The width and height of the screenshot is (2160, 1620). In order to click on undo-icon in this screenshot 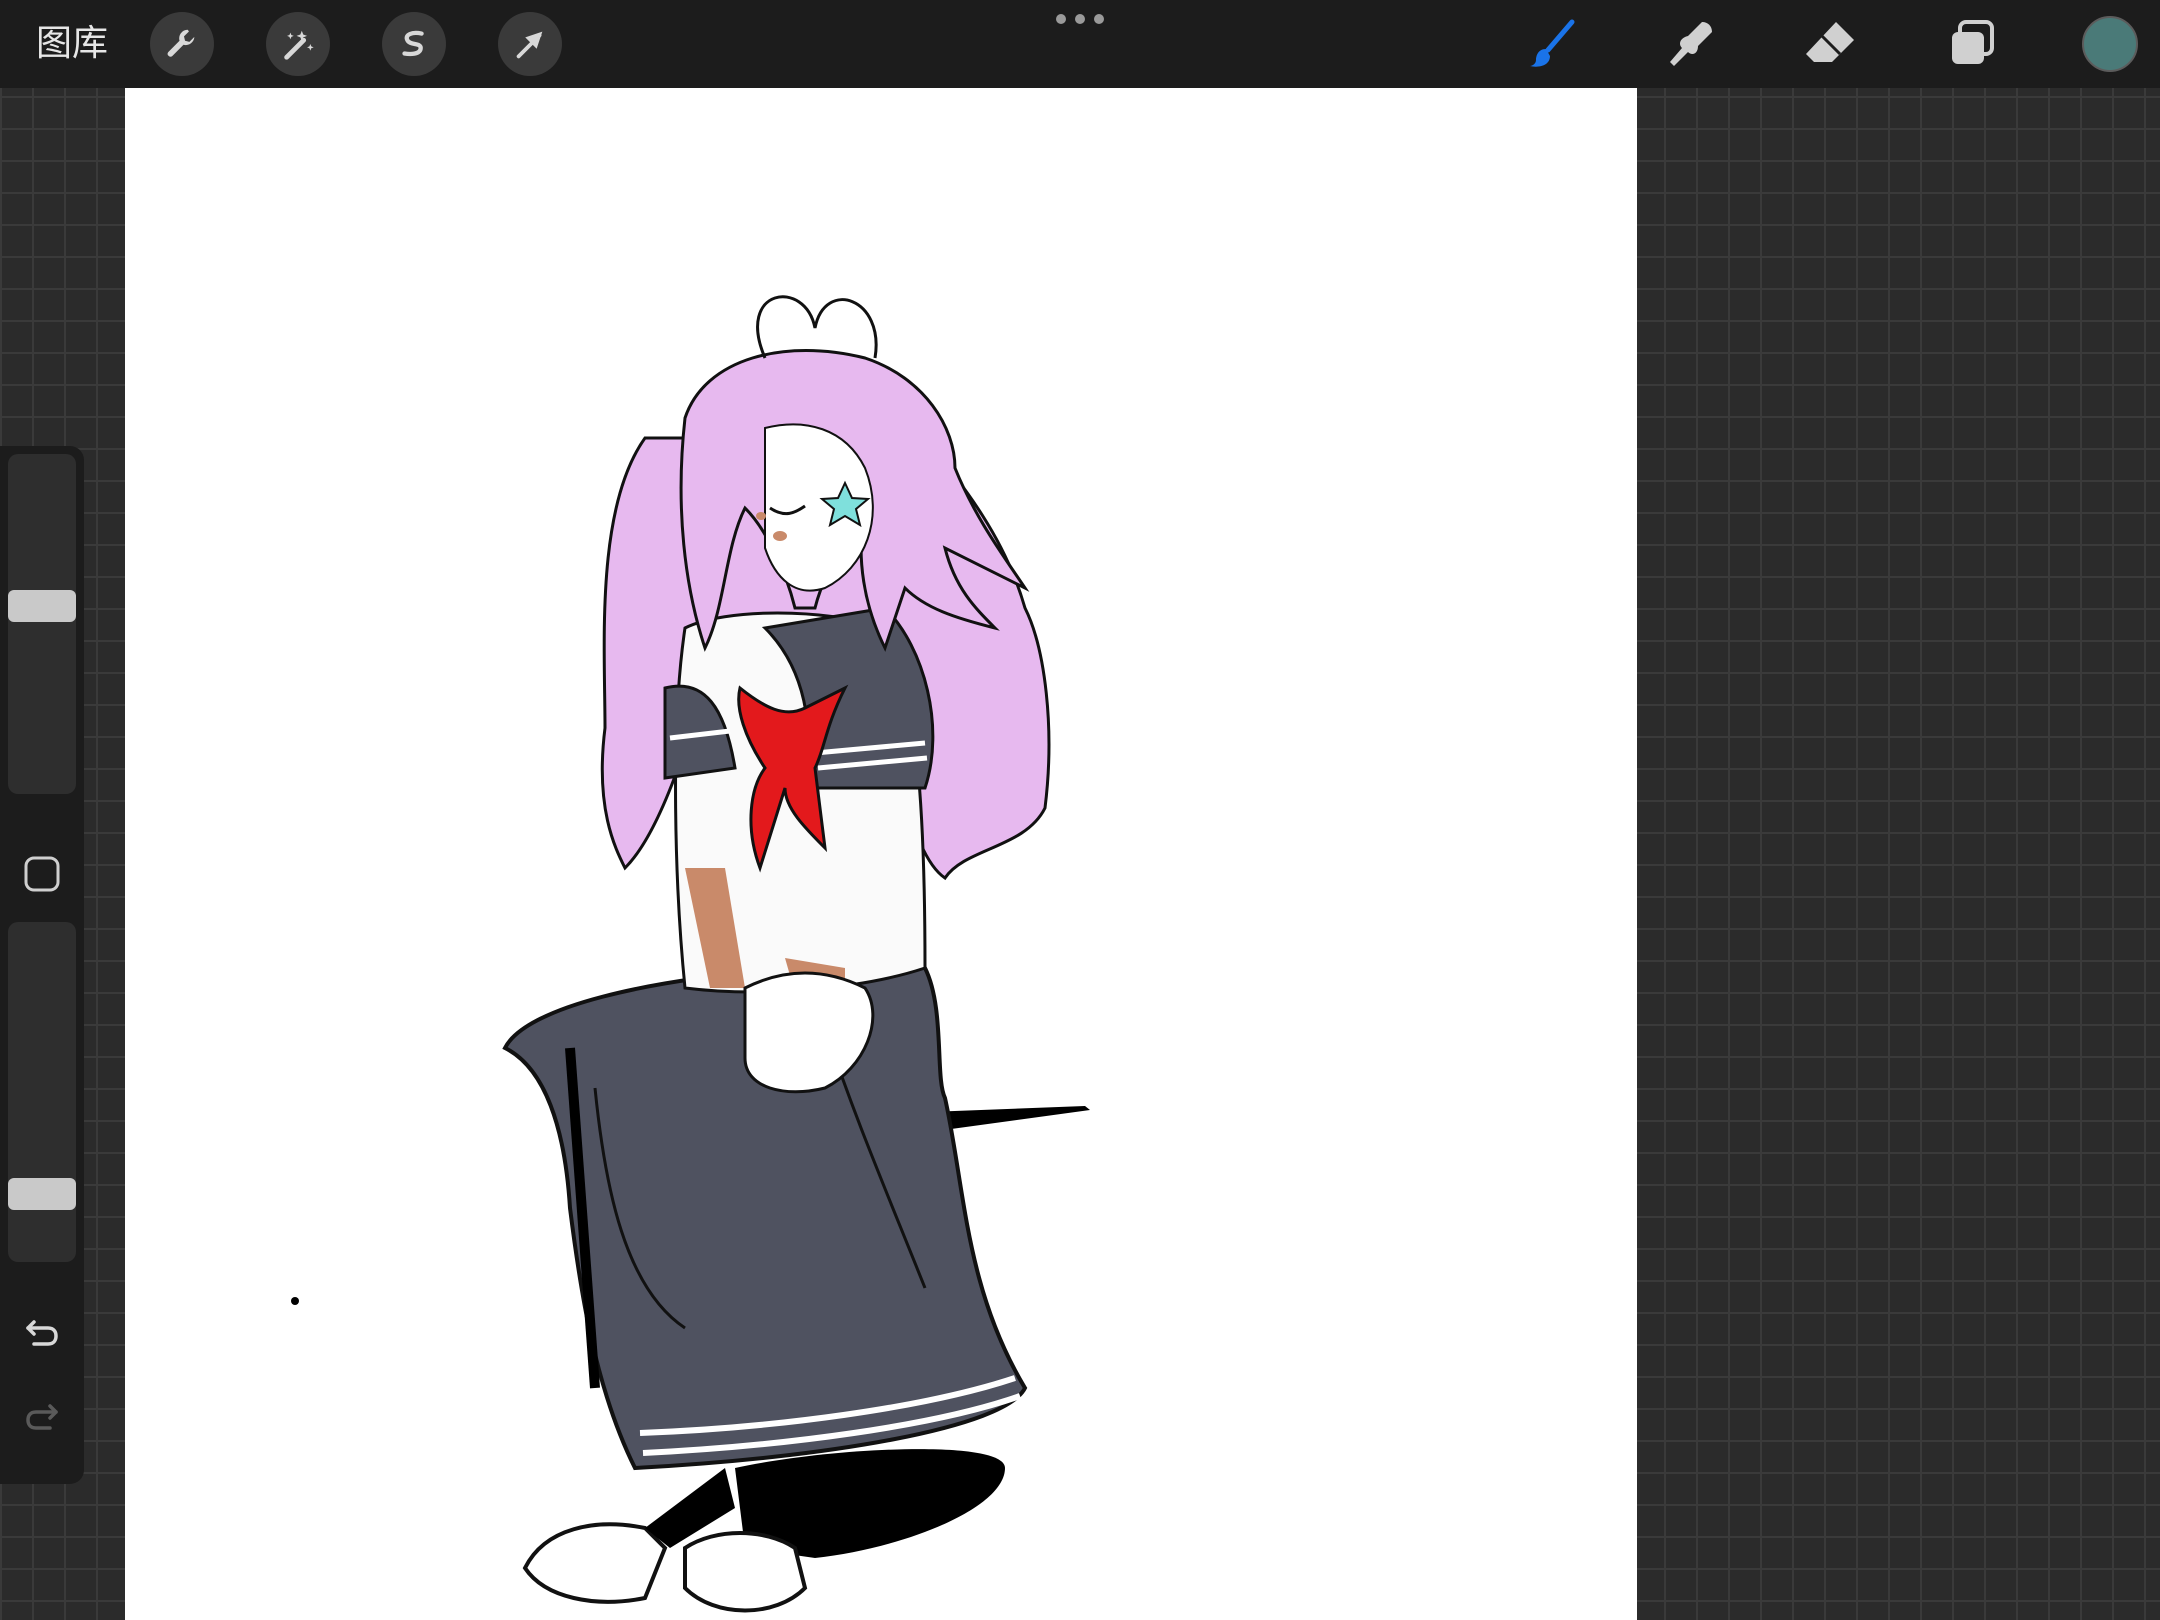, I will do `click(42, 1333)`.